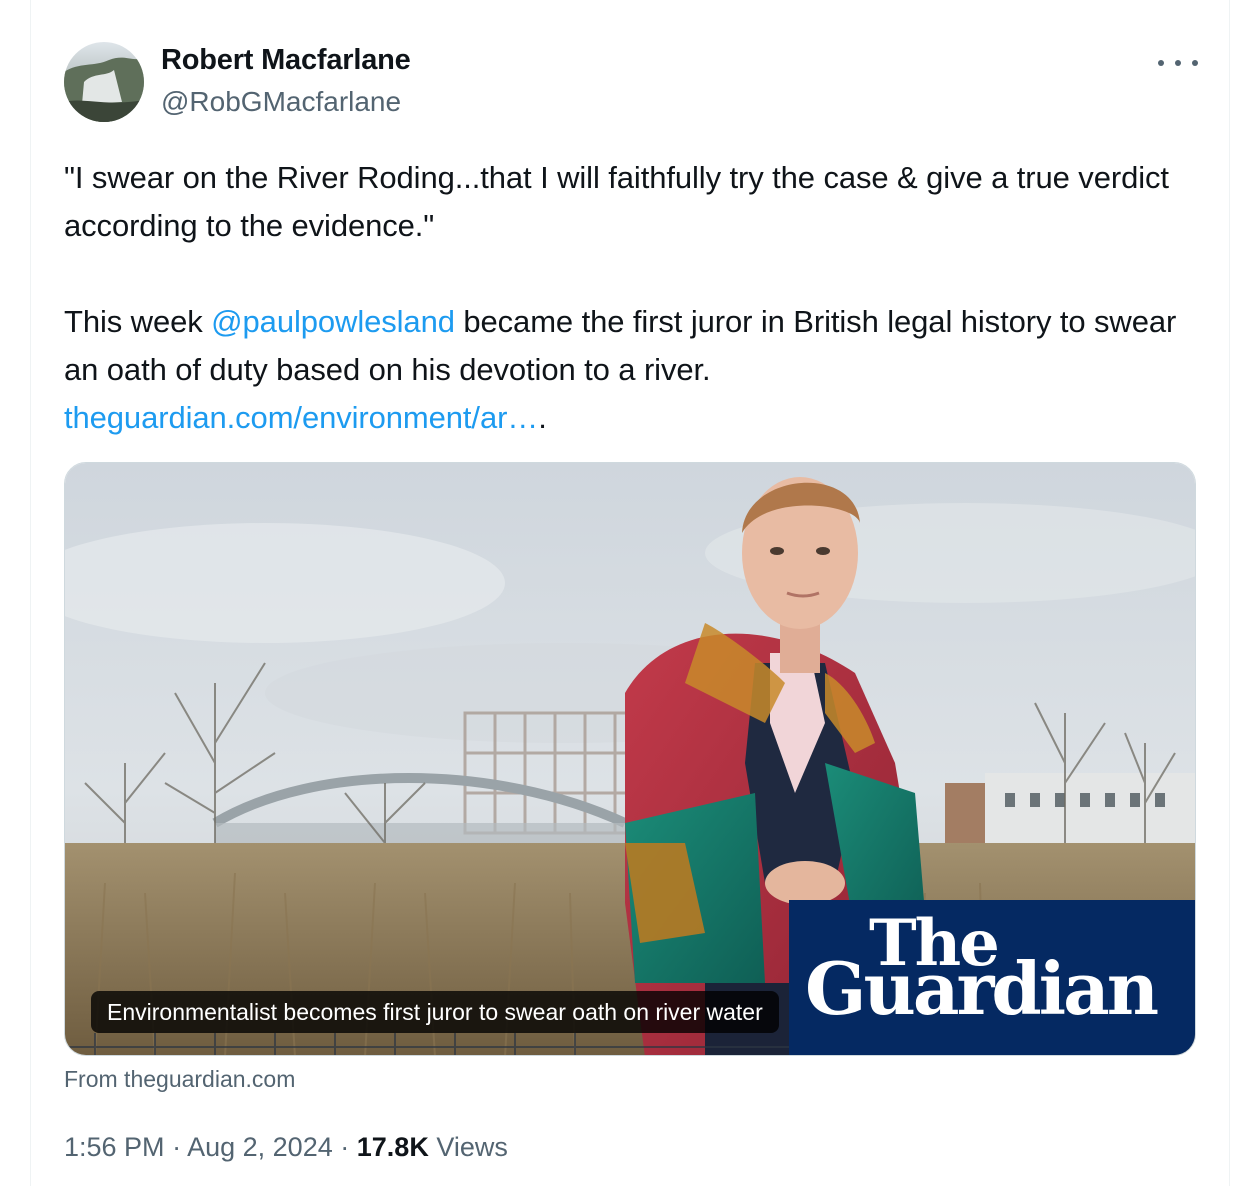  I want to click on tweet-meta: 1:56 PM · Aug 2, 2024 · 17.8K Views, so click(286, 1147).